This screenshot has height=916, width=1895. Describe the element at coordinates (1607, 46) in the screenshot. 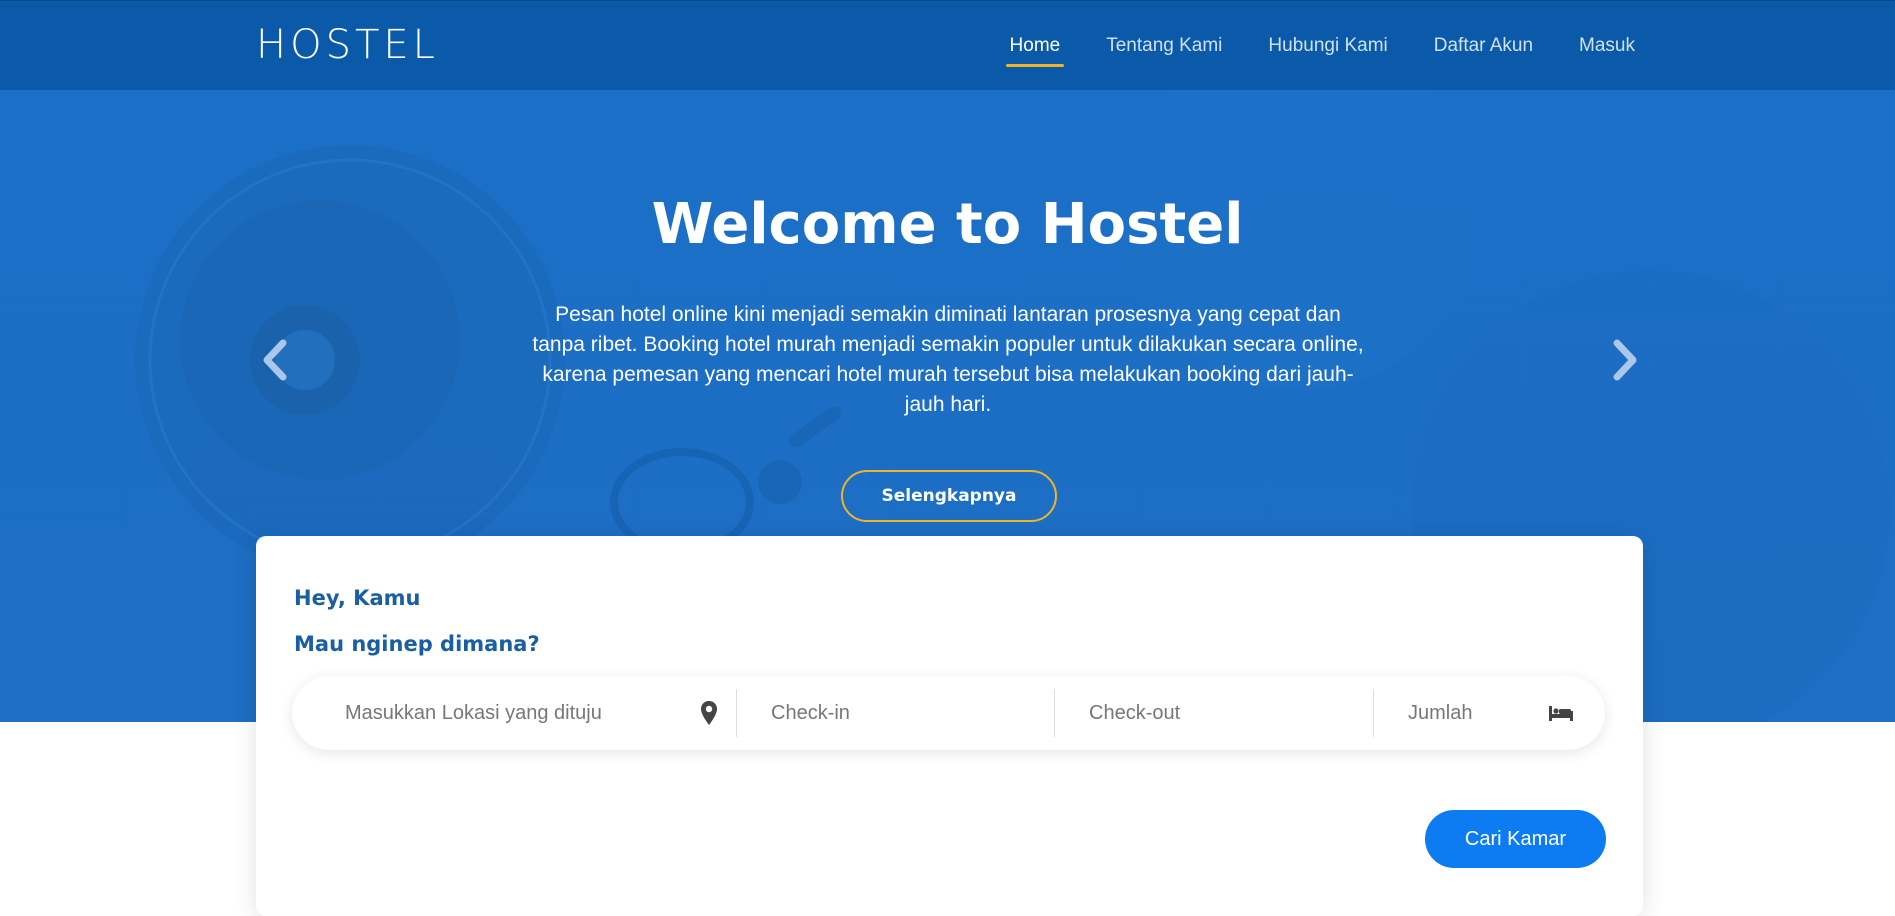

I see `nav-link-masuk: Masuk` at that location.